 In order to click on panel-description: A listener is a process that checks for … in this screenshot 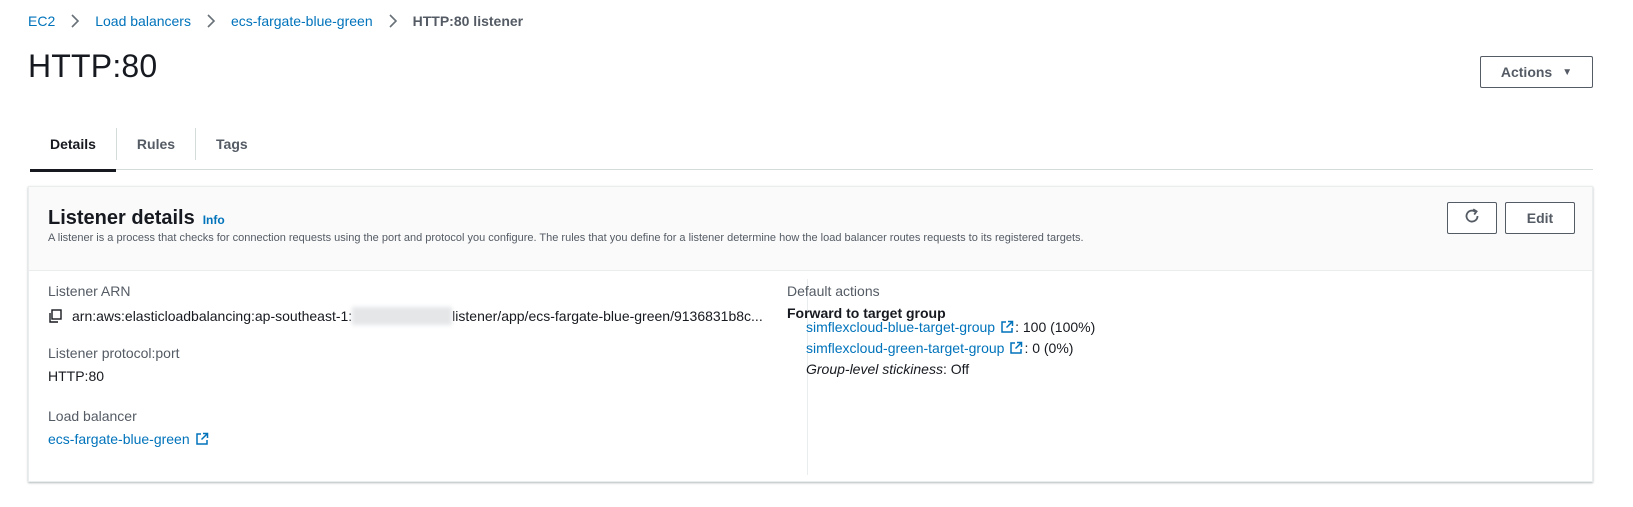, I will do `click(566, 238)`.